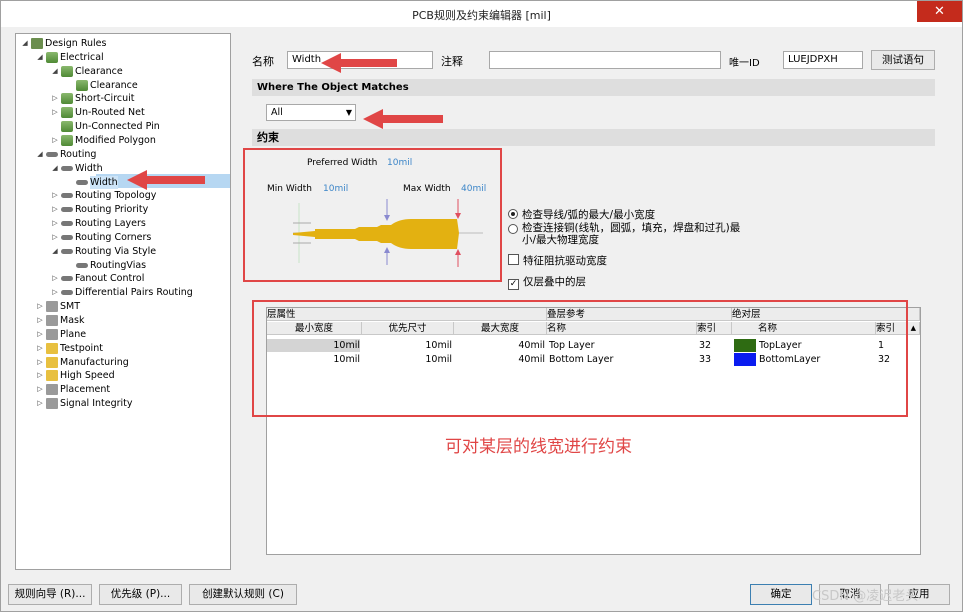  What do you see at coordinates (97, 278) in the screenshot?
I see `tree-item-fanout-control: ▷ Fanout Control` at bounding box center [97, 278].